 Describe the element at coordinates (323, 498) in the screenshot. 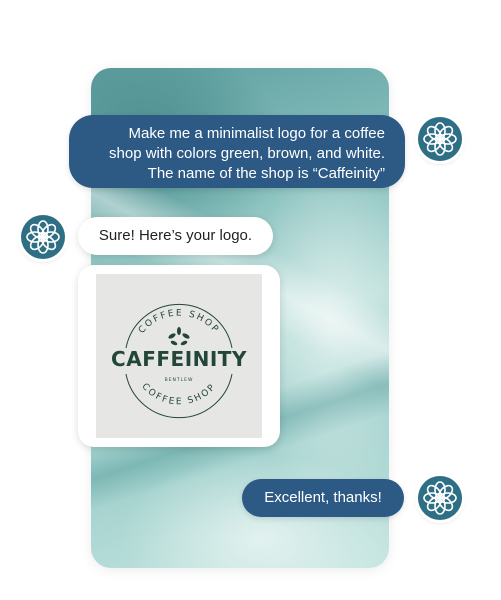

I see `user-message-bubble: Excellent, thanks!` at that location.